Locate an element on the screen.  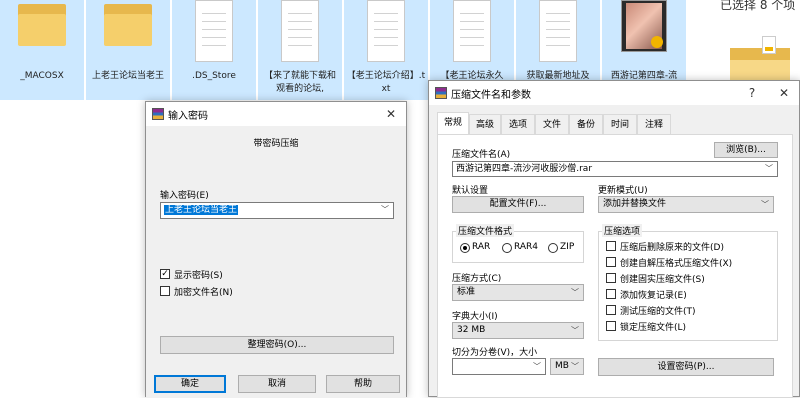
selection-count: 已选择 8 个项 is located at coordinates (758, 6).